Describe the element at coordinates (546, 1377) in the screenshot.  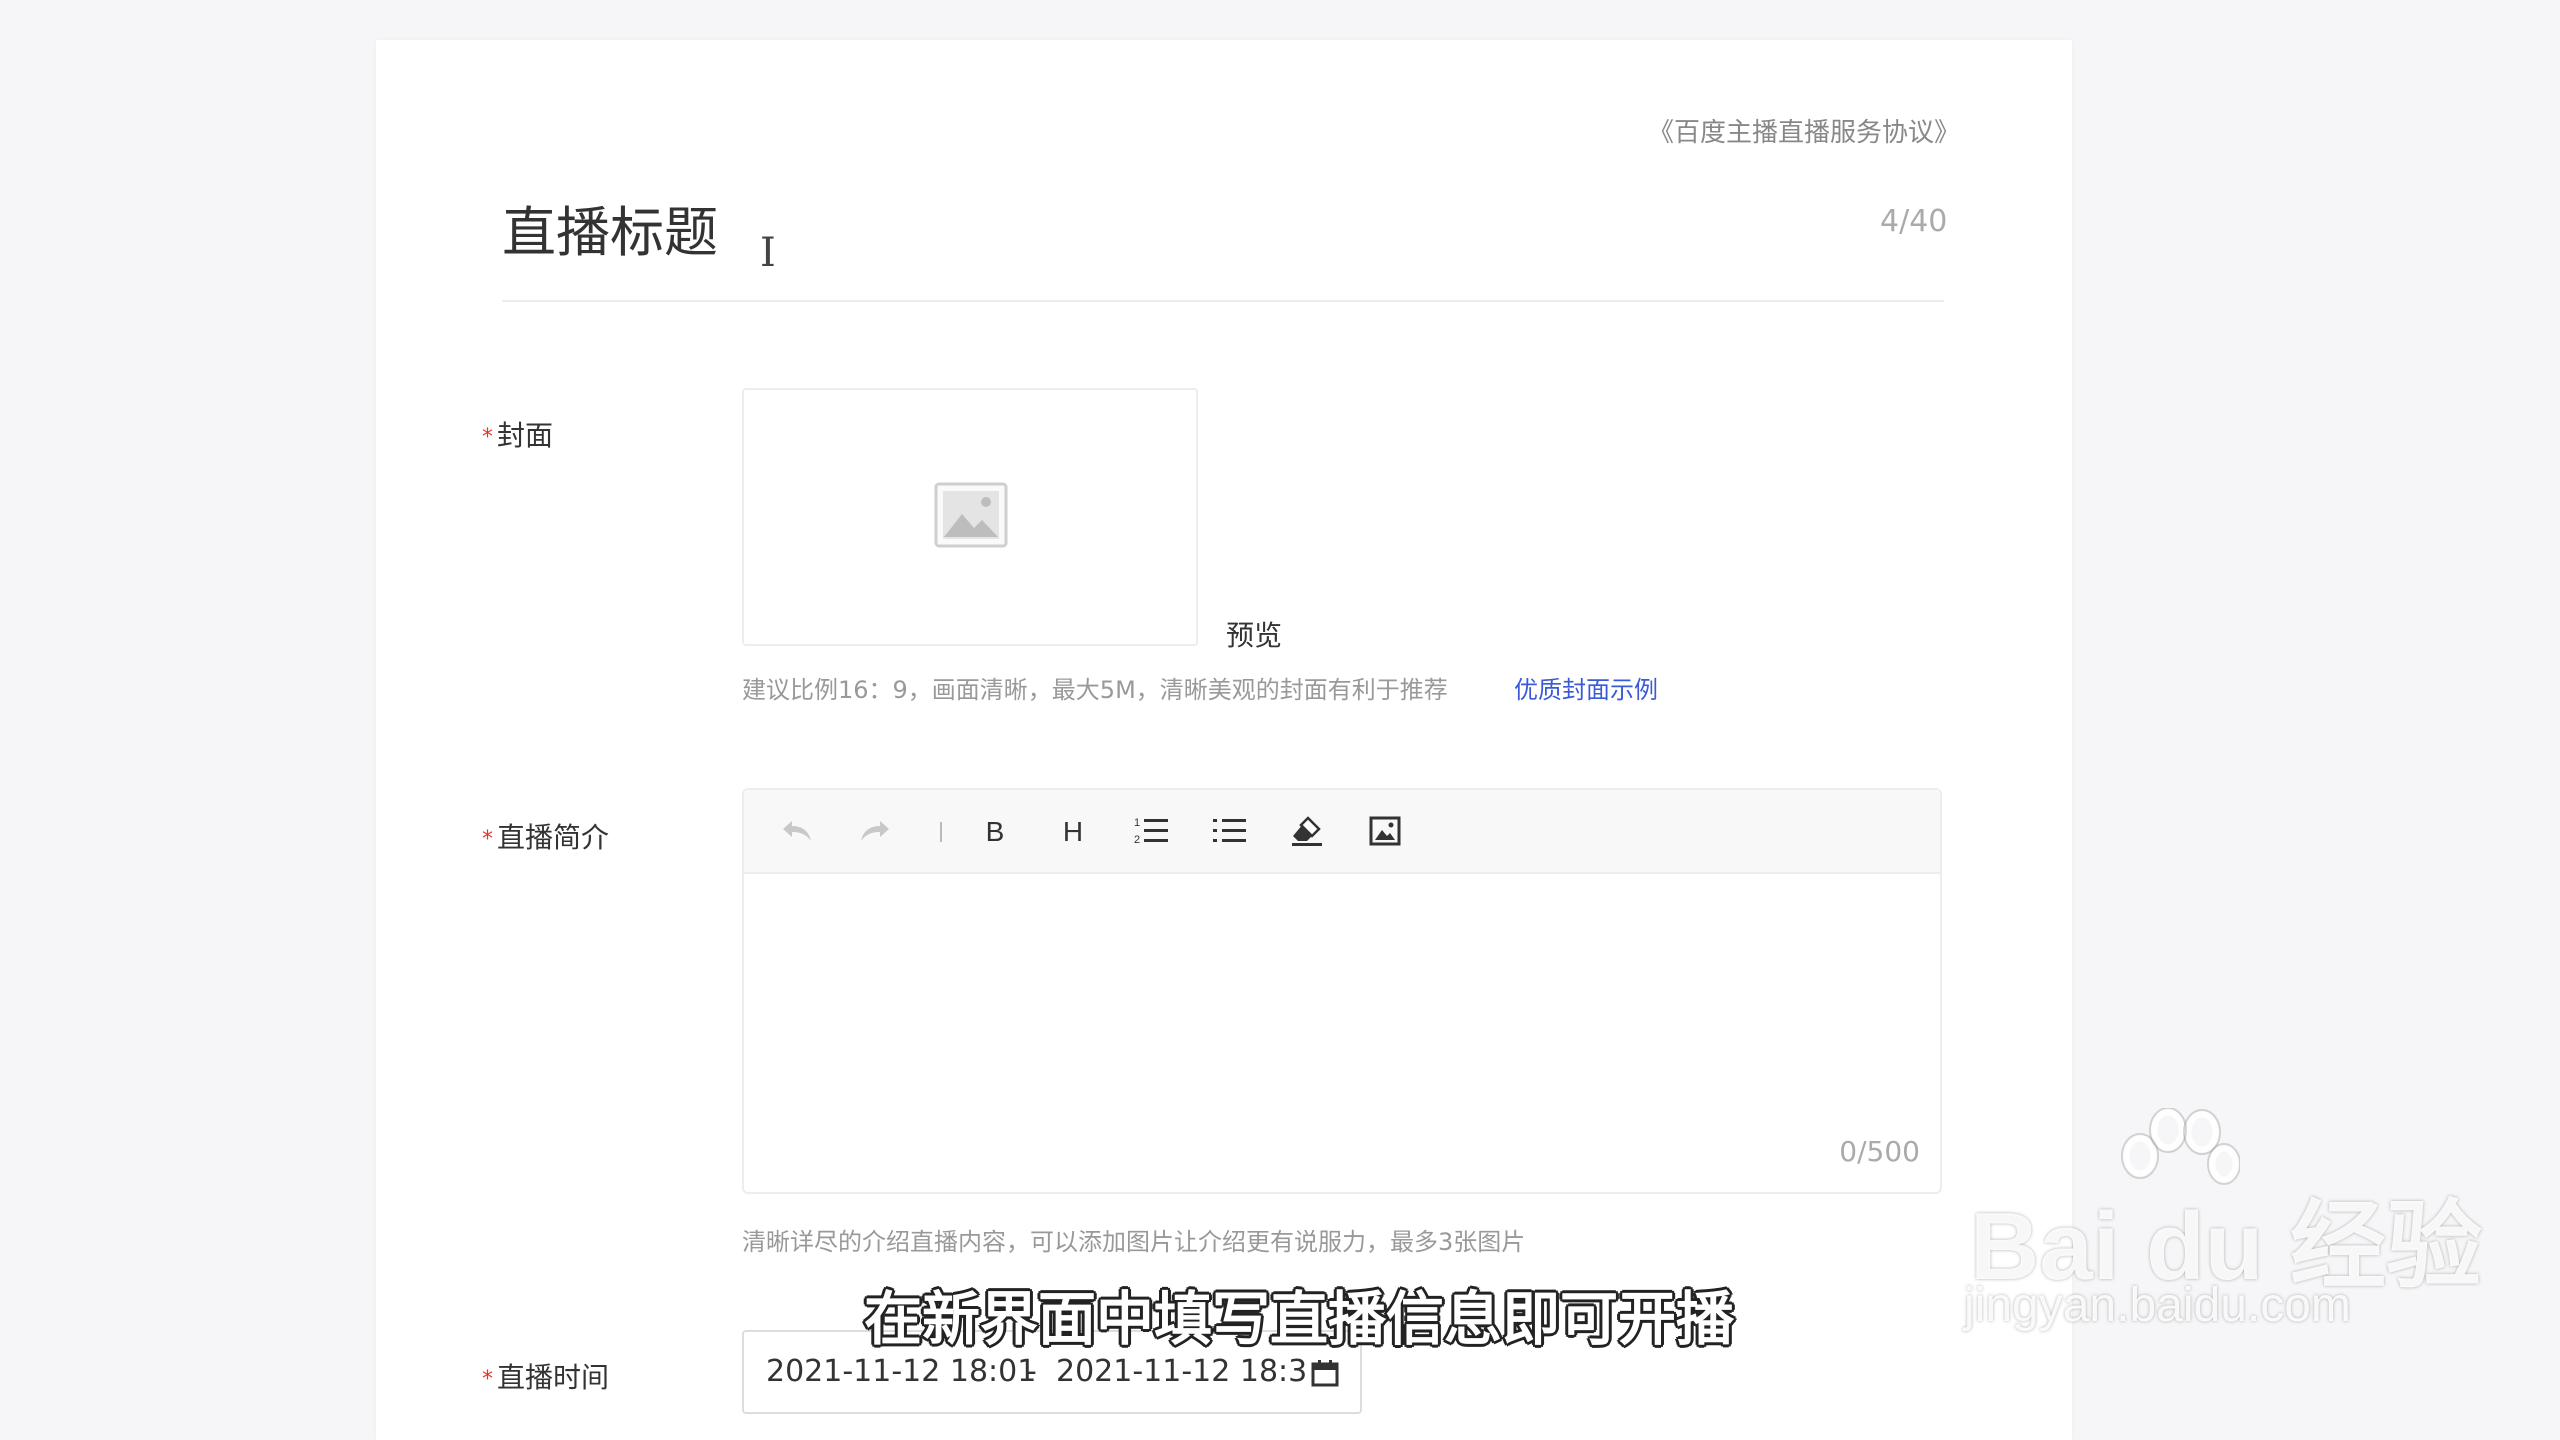
I see `time-label: * 直播时间` at that location.